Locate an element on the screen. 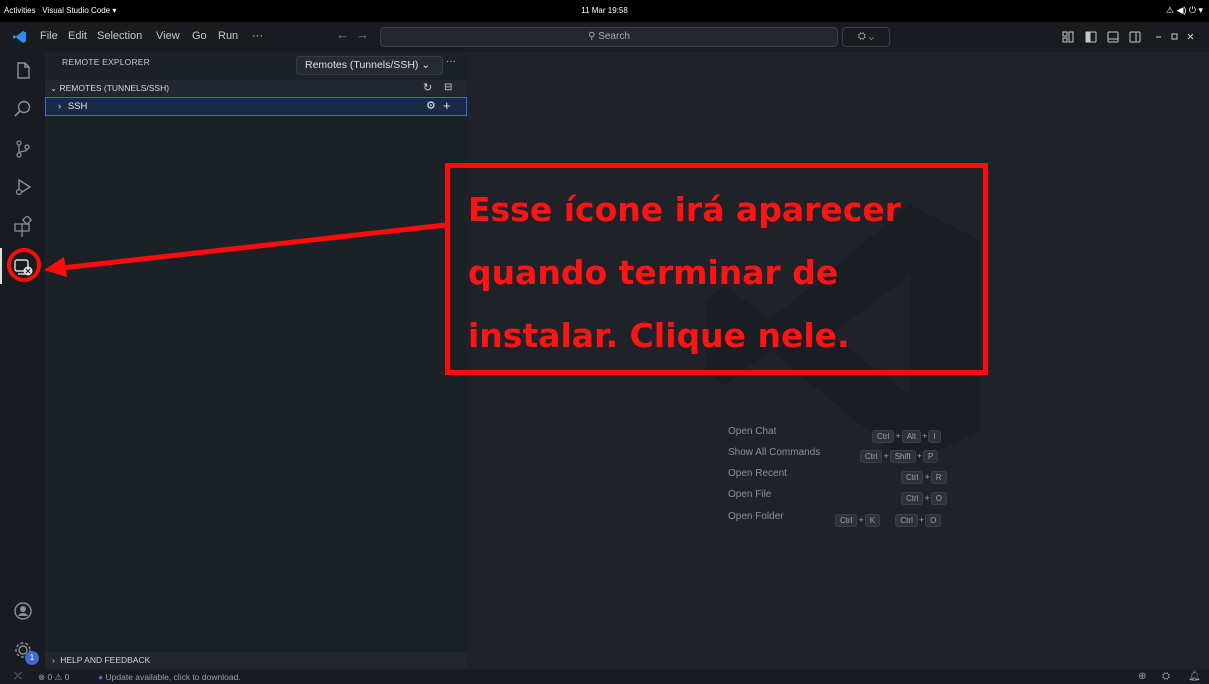  help-feedback-title: HELP AND FEEDBACK is located at coordinates (105, 660).